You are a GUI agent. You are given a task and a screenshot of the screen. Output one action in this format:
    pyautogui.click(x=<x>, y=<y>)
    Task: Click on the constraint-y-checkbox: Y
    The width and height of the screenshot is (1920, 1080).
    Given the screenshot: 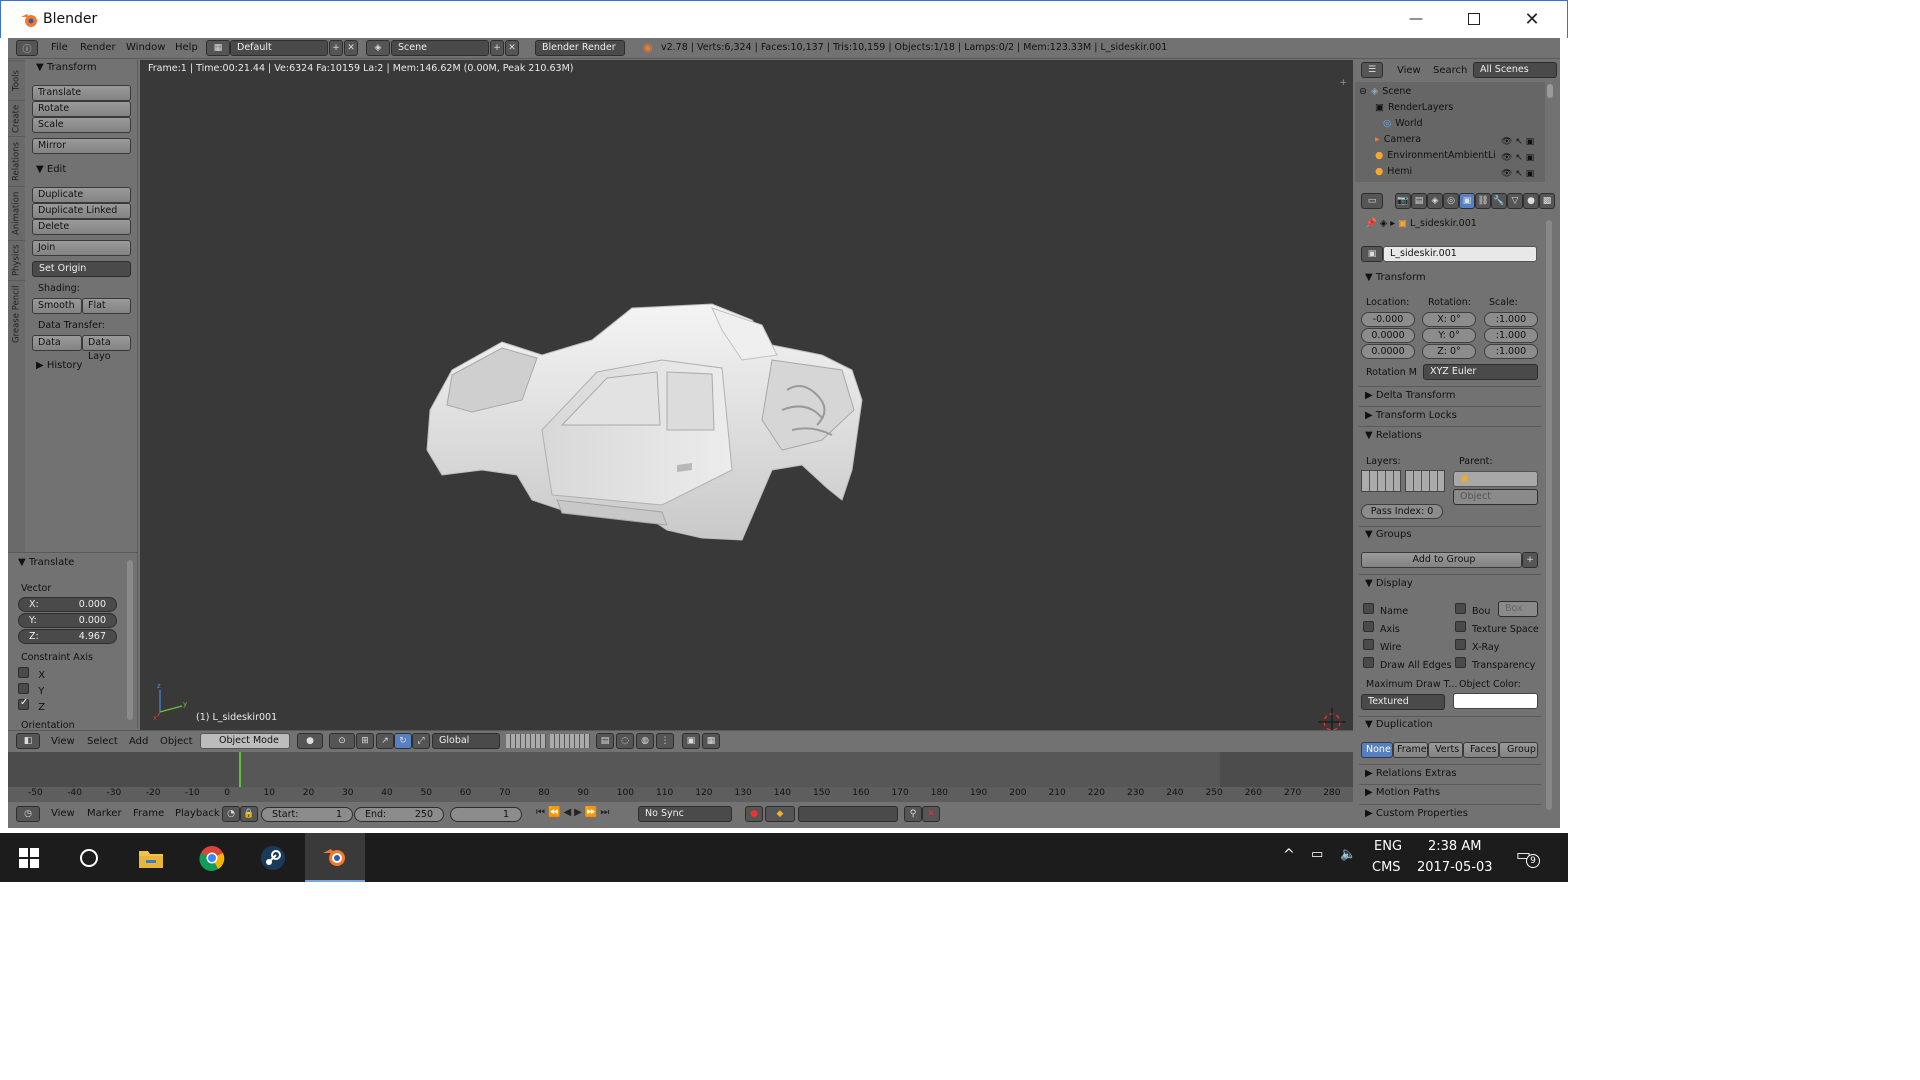 What is the action you would take?
    pyautogui.click(x=31, y=690)
    